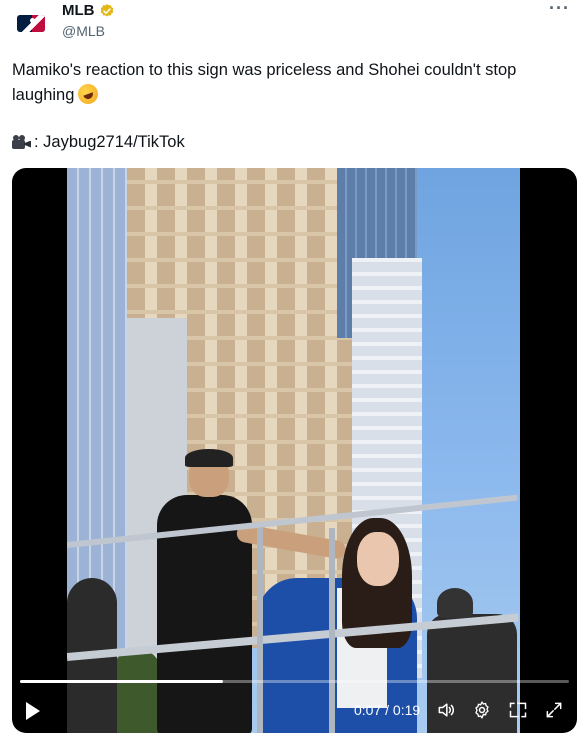  I want to click on video-credit: : Jaybug2714/TikTok, so click(98, 142).